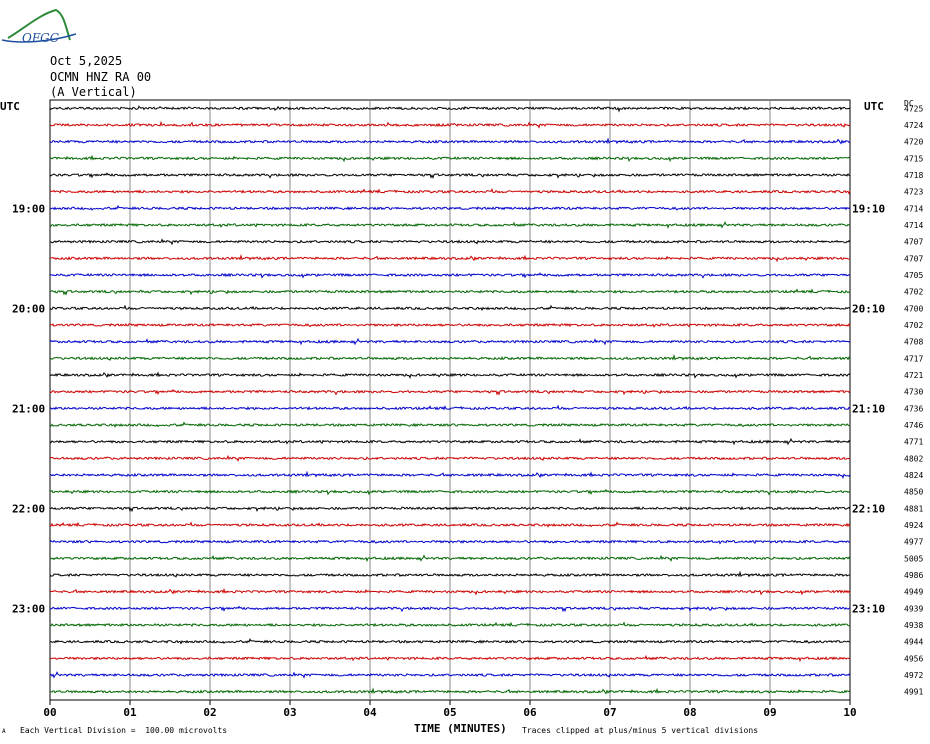 The height and width of the screenshot is (744, 930). What do you see at coordinates (289, 712) in the screenshot?
I see `x-tick-label: 03` at bounding box center [289, 712].